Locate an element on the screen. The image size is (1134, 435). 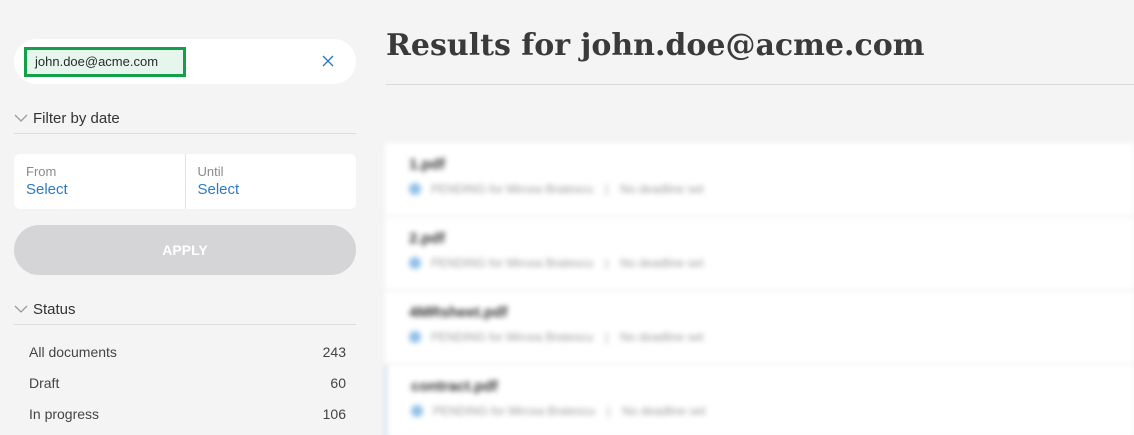
status-item-label: In progress is located at coordinates (64, 413).